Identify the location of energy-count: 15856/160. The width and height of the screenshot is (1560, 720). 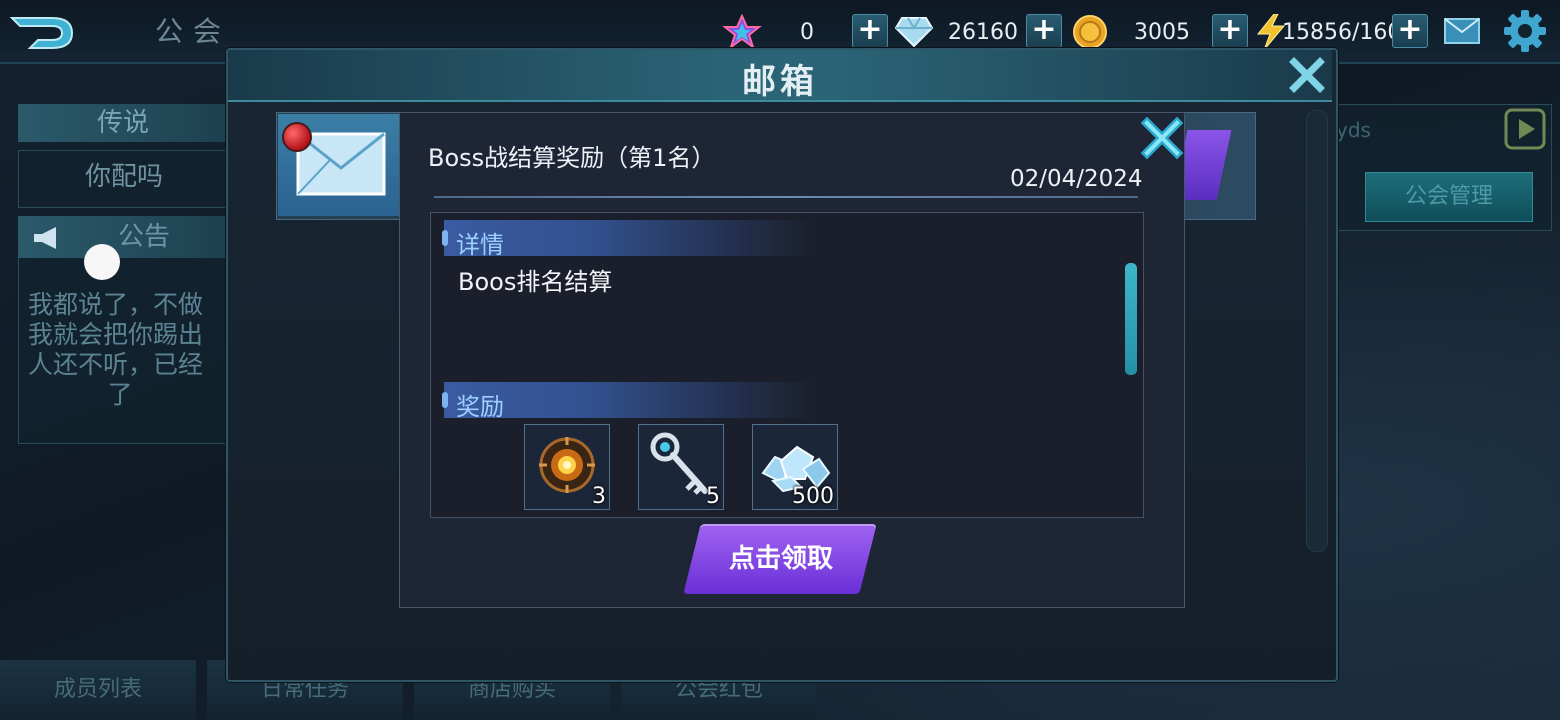
(1342, 32).